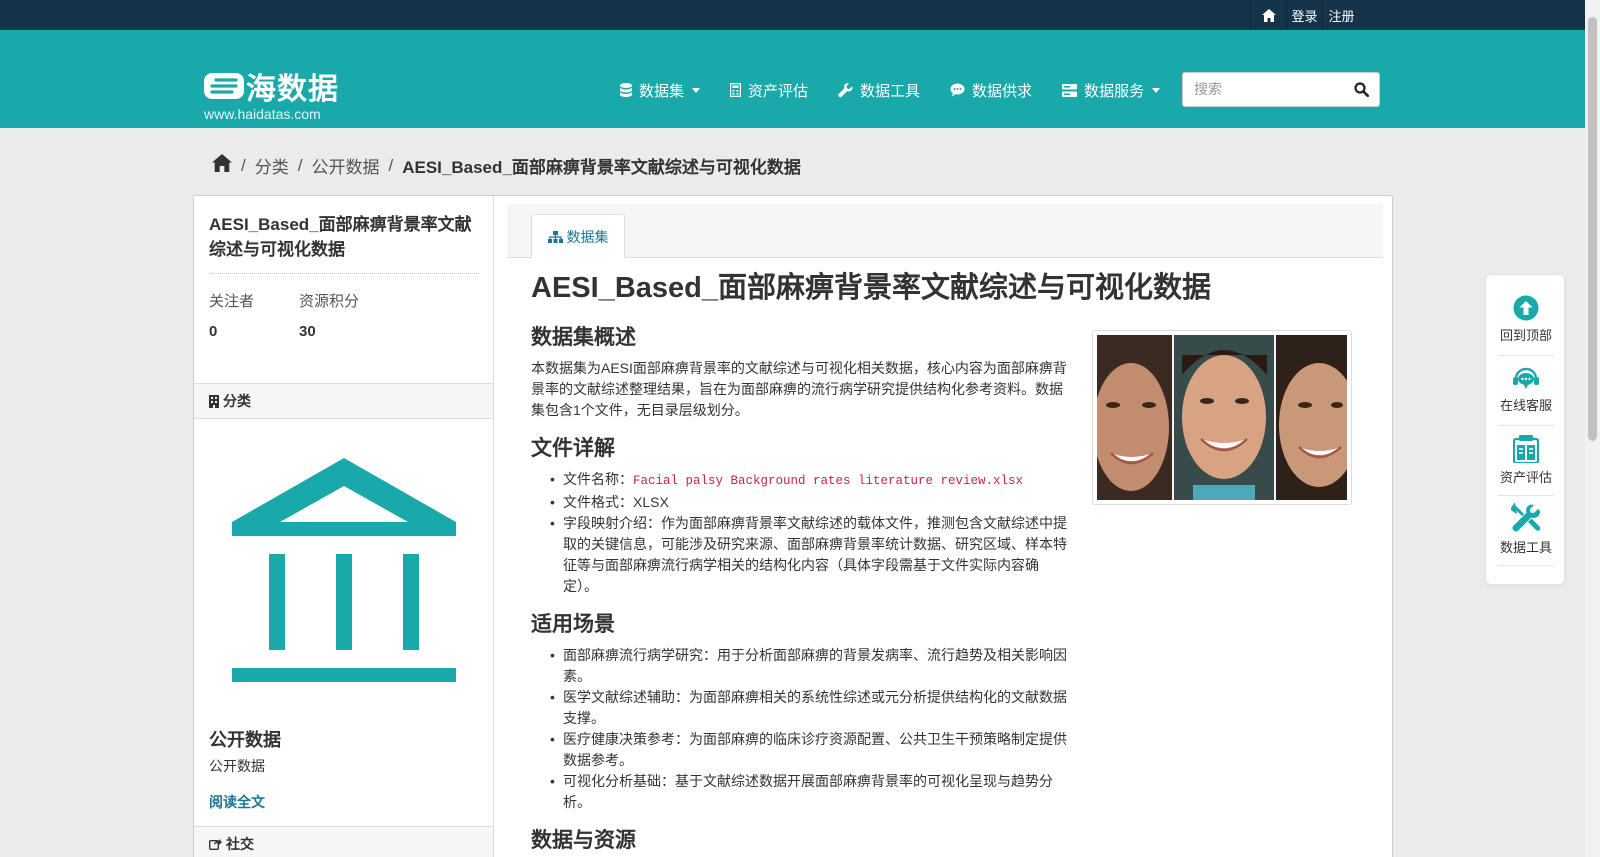 The width and height of the screenshot is (1600, 857). I want to click on file-name-label: 文件名称：, so click(598, 479).